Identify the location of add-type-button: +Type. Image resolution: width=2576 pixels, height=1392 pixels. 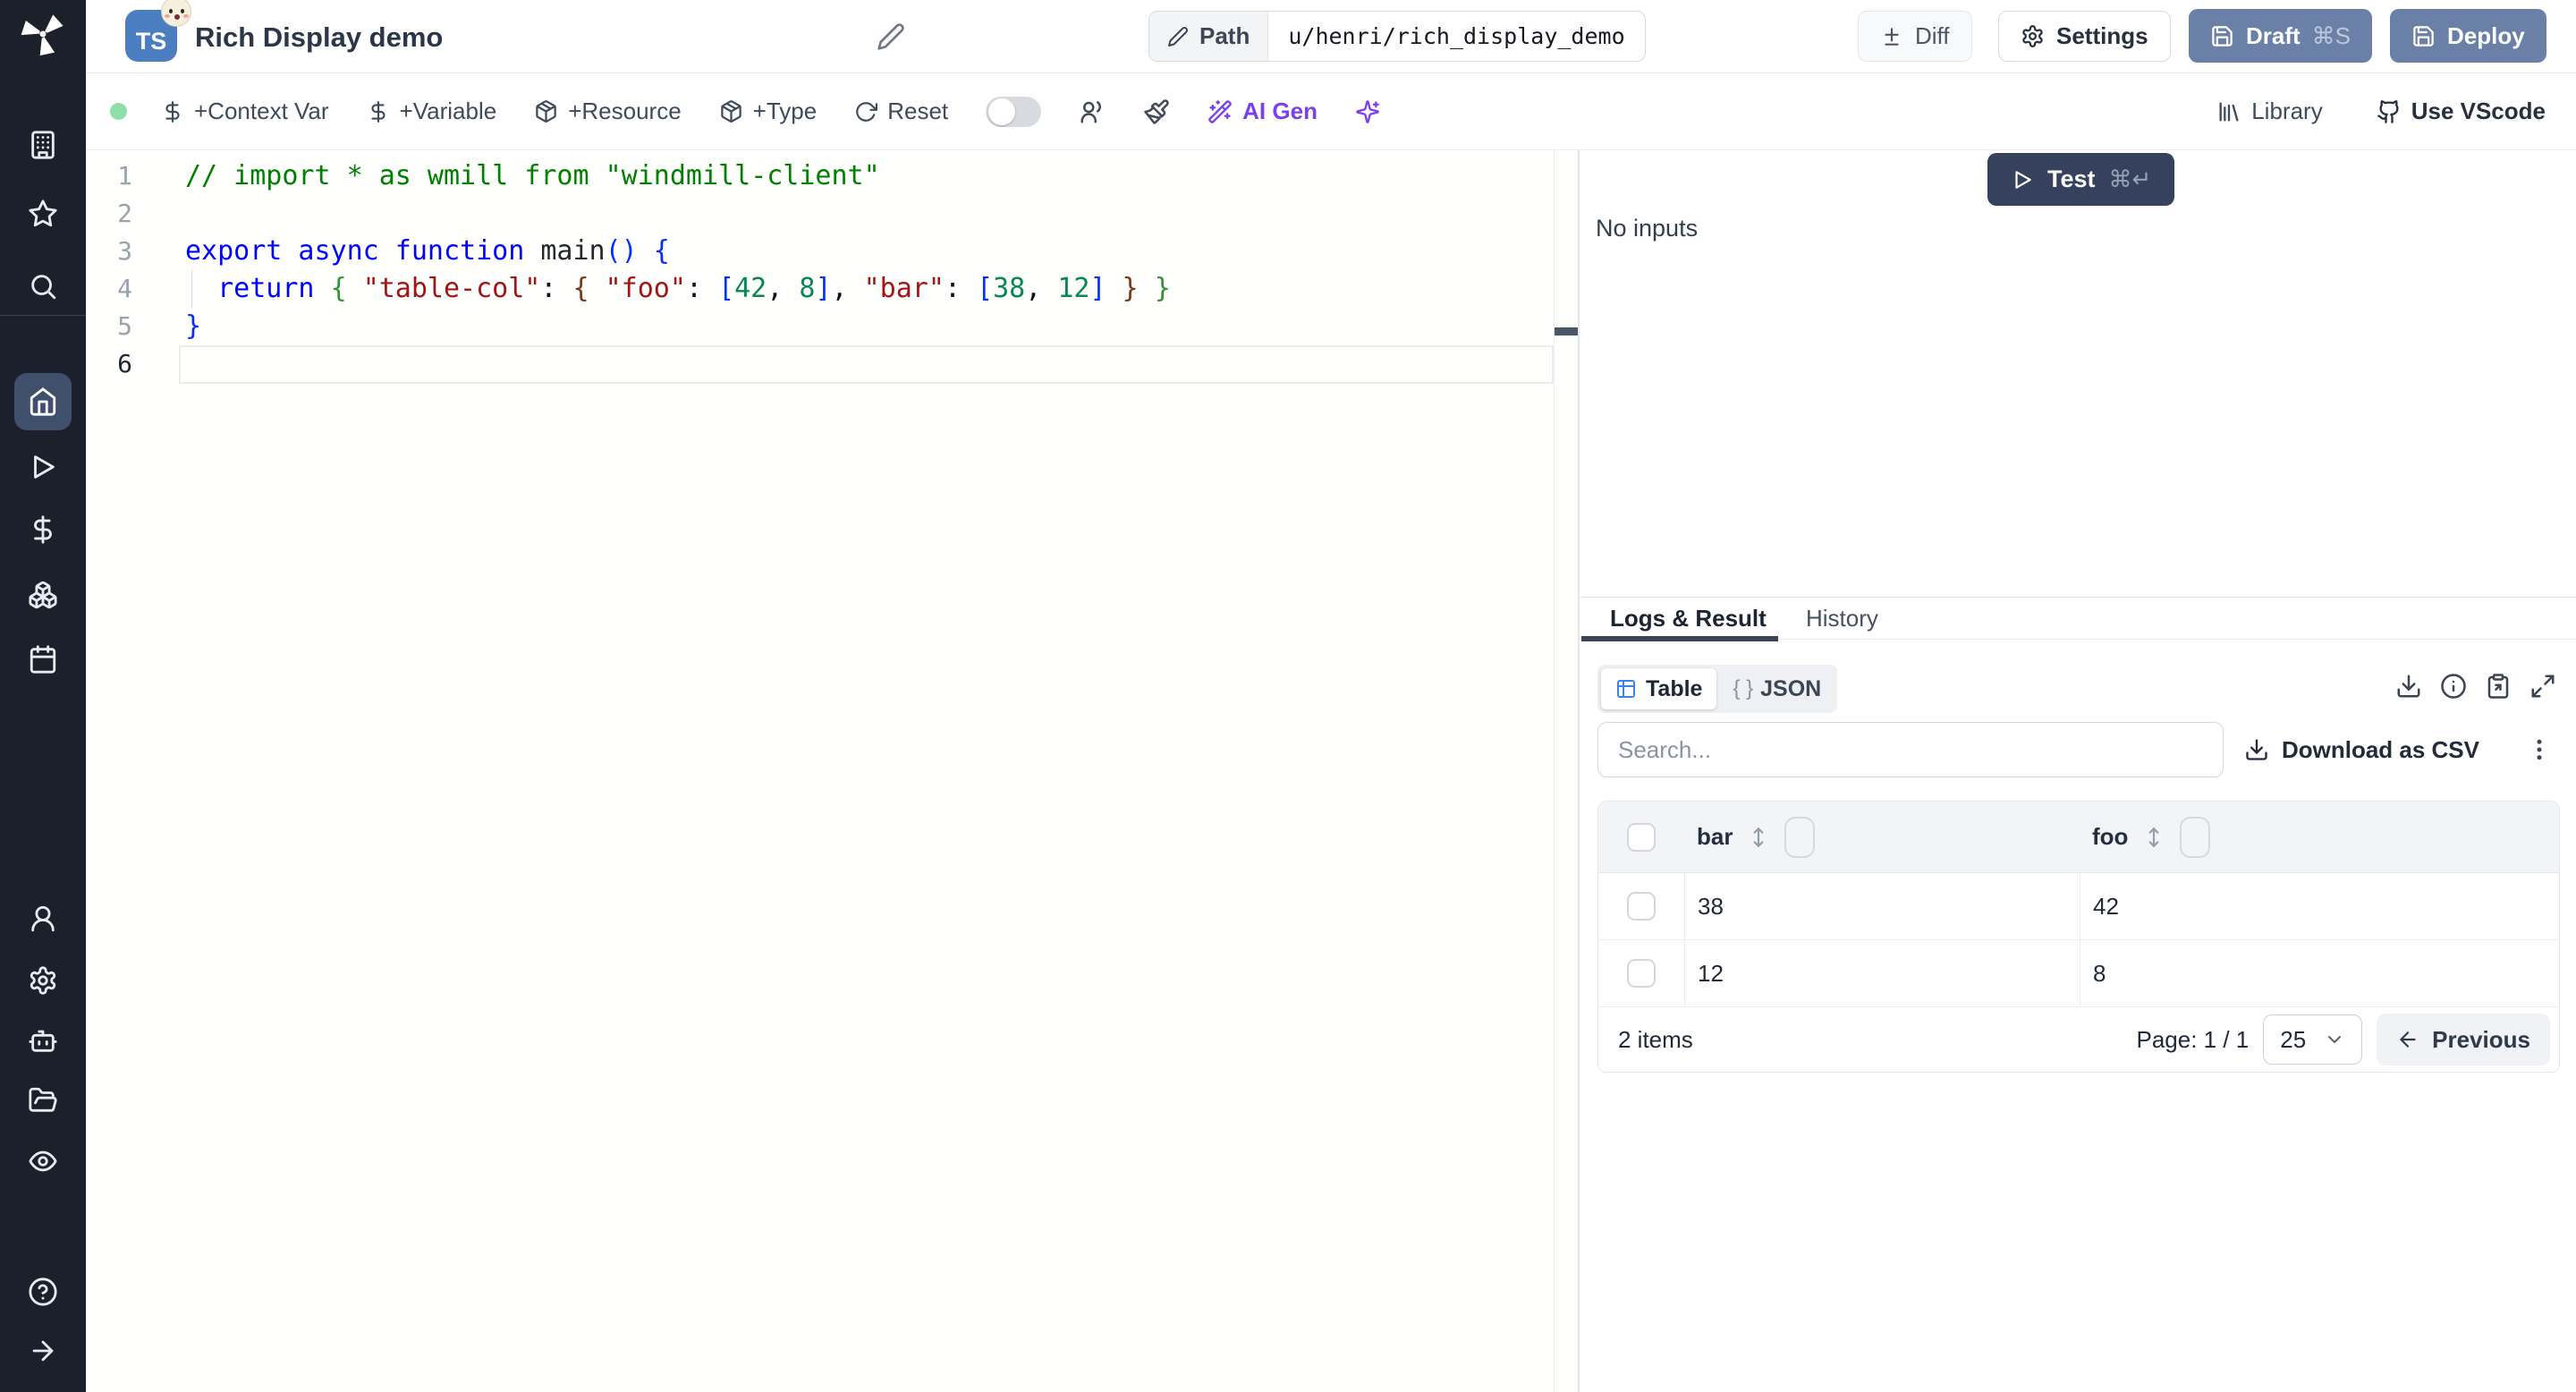
(768, 111).